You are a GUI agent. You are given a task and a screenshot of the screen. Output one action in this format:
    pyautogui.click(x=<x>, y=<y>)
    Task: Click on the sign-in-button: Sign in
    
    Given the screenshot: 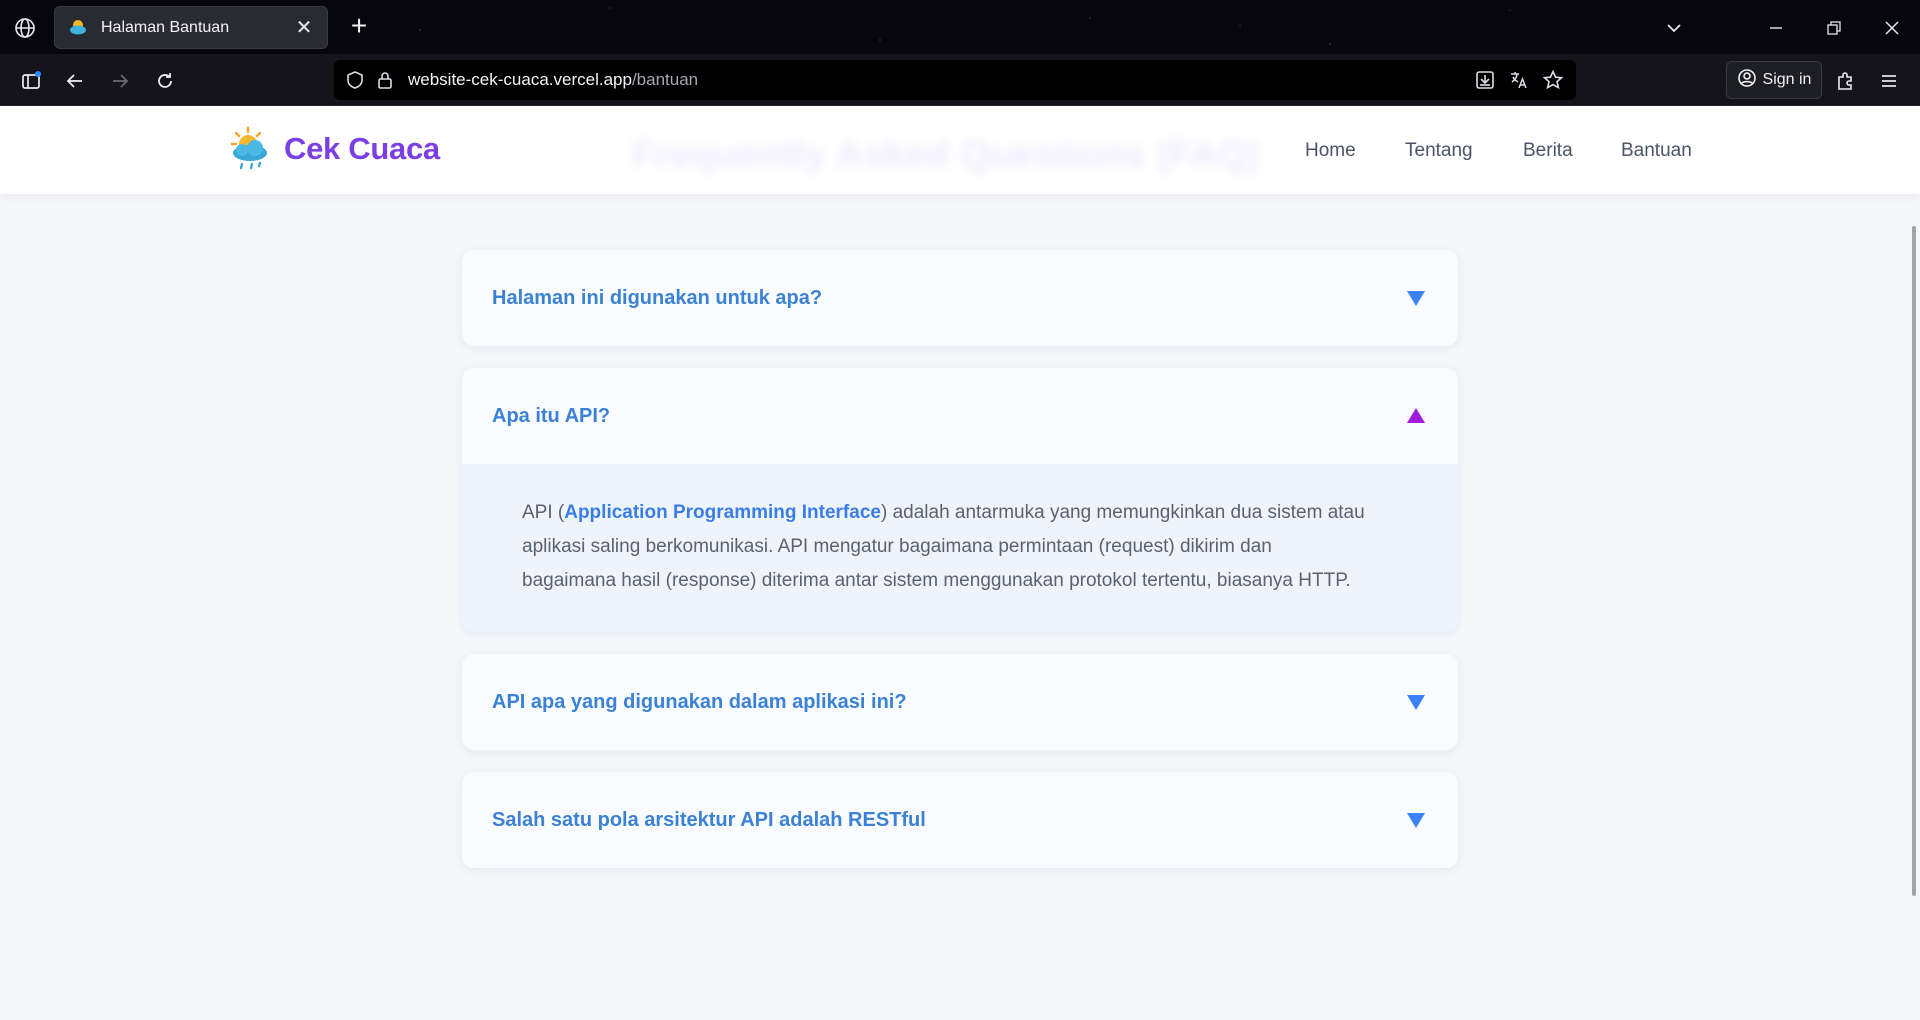 What is the action you would take?
    pyautogui.click(x=1774, y=80)
    